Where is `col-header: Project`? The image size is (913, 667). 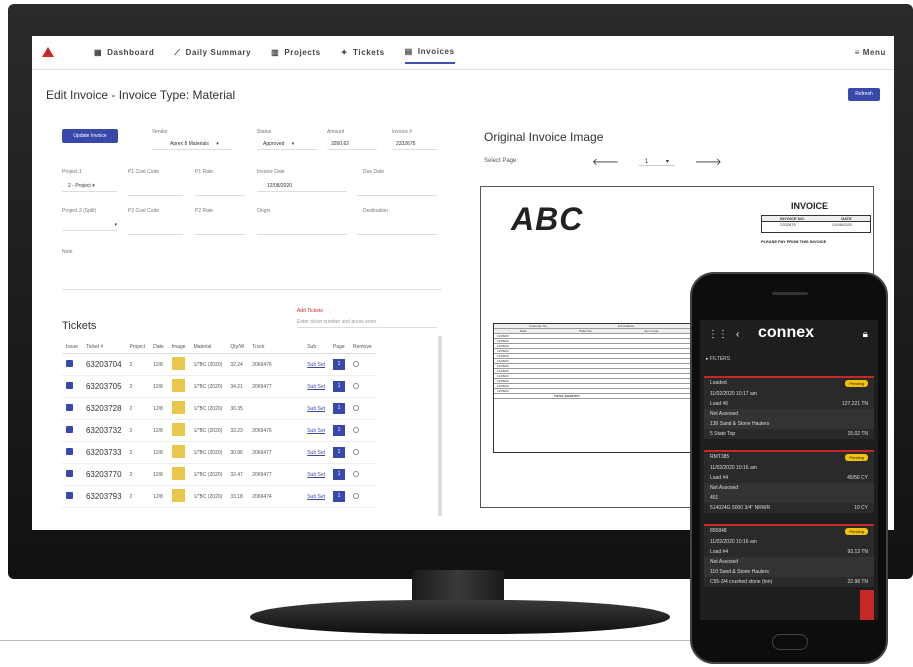 col-header: Project is located at coordinates (137, 347).